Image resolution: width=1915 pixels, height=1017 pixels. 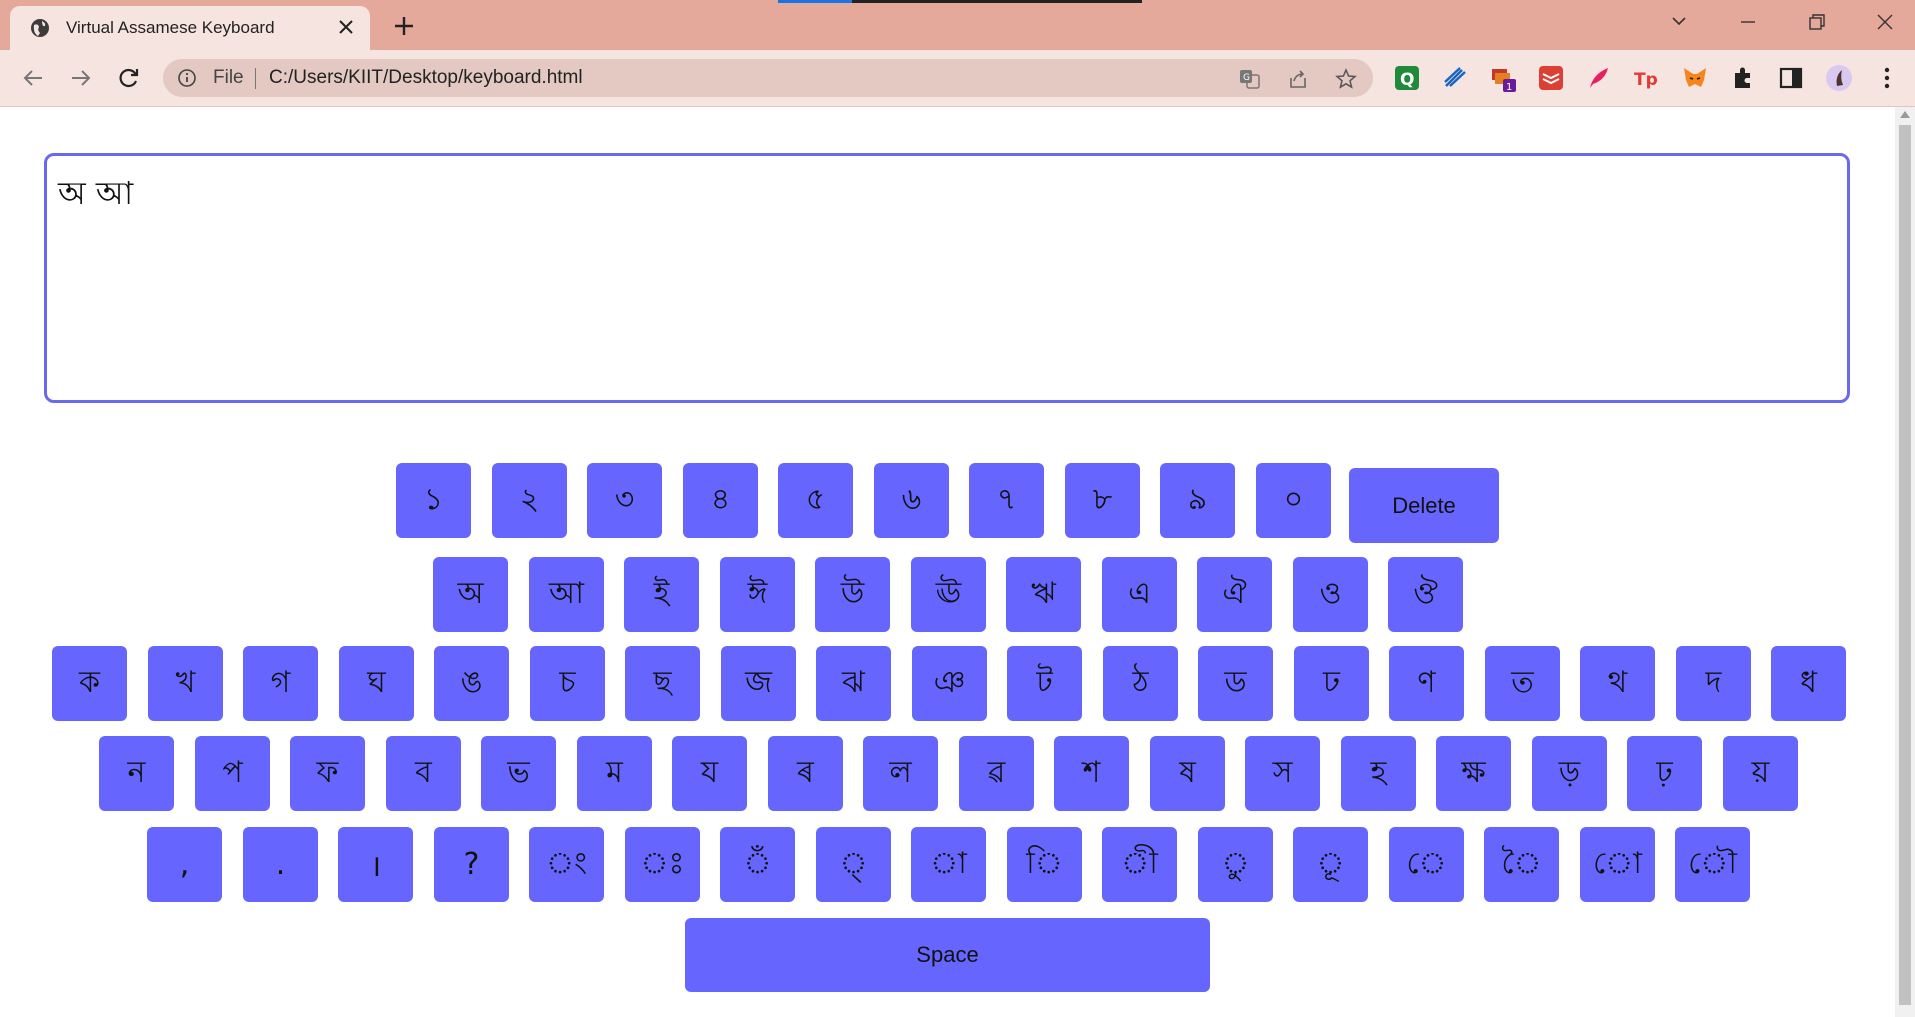 I want to click on minimize-icon, so click(x=1748, y=22).